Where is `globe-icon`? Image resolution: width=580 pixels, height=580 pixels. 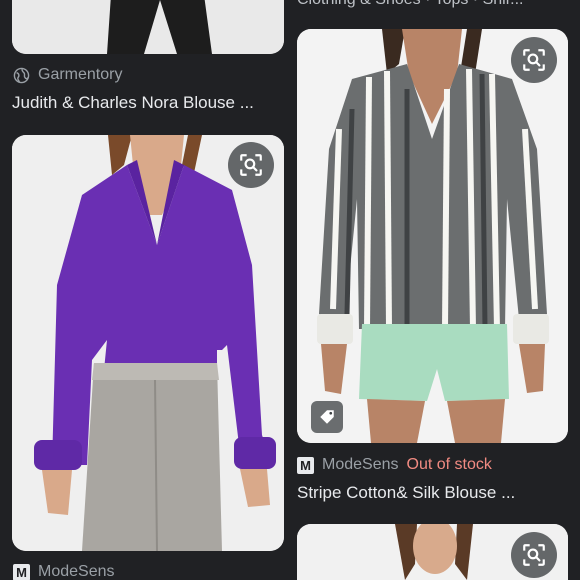 globe-icon is located at coordinates (21, 75).